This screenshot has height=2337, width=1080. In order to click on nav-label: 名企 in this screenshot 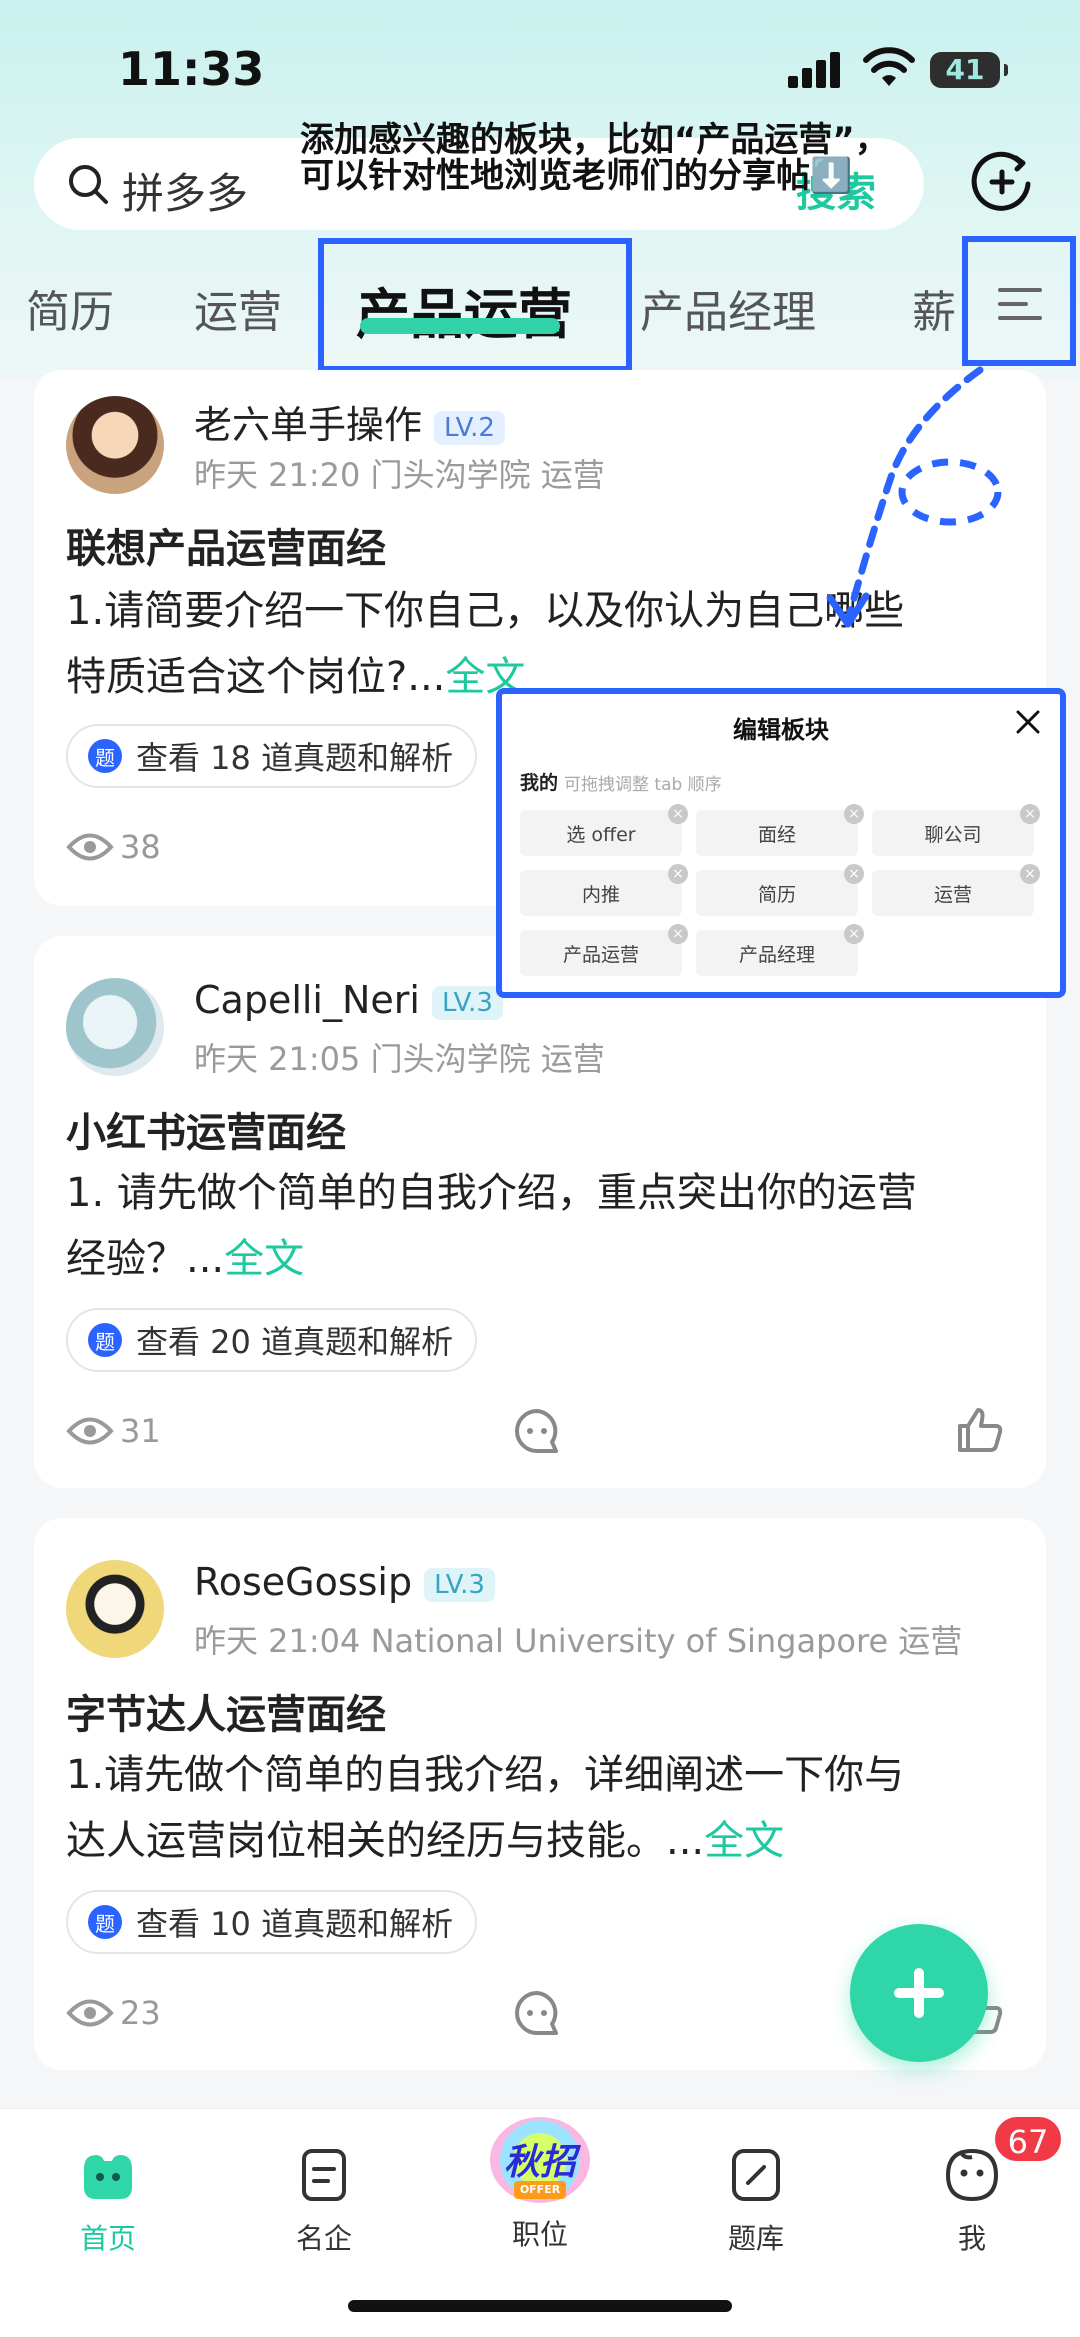, I will do `click(323, 2238)`.